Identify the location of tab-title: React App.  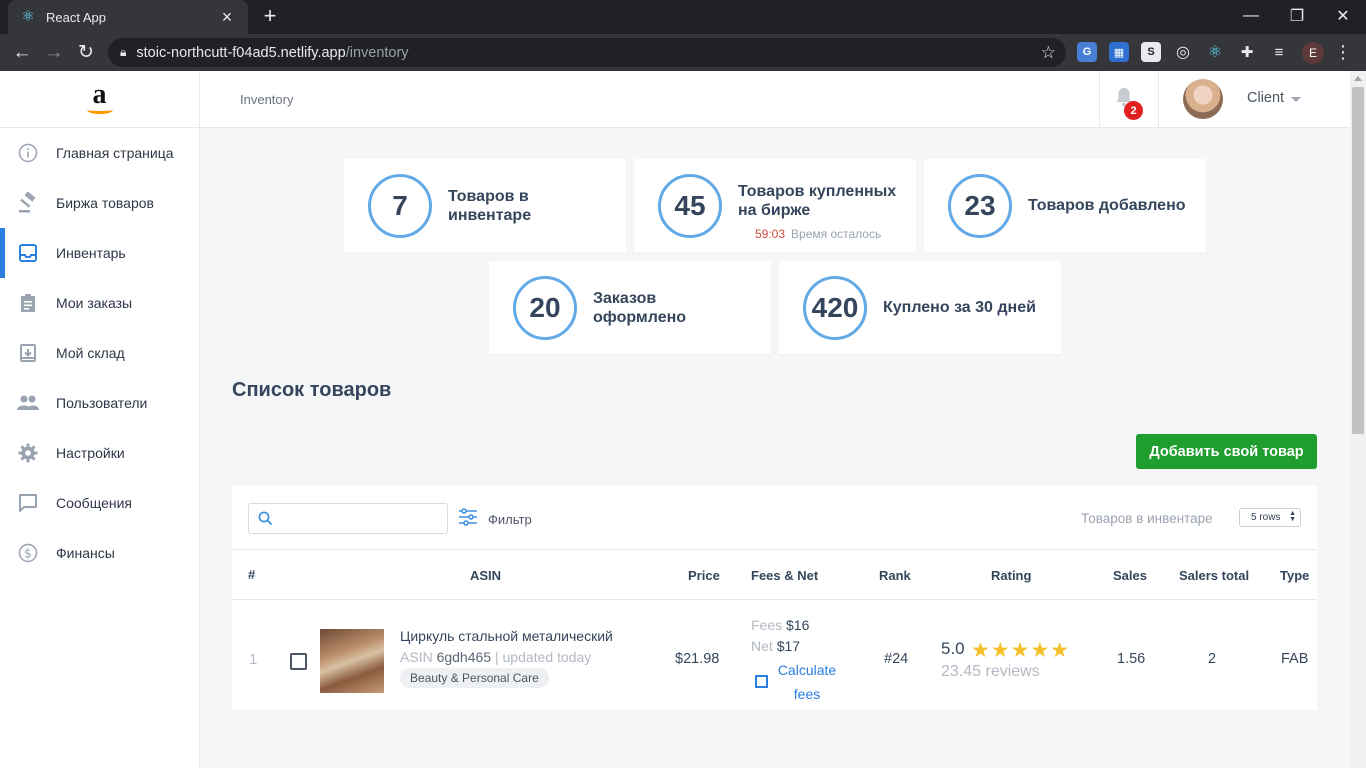
(76, 17).